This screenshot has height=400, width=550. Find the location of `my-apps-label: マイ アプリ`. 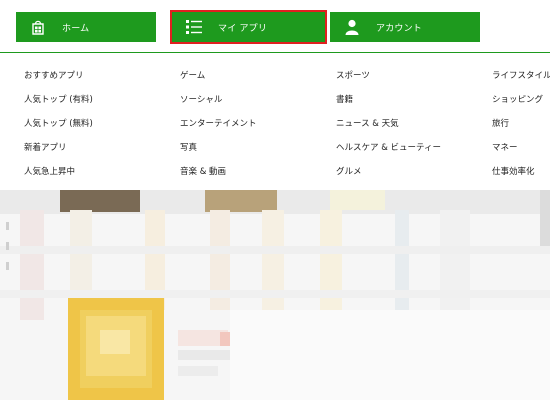

my-apps-label: マイ アプリ is located at coordinates (243, 28).